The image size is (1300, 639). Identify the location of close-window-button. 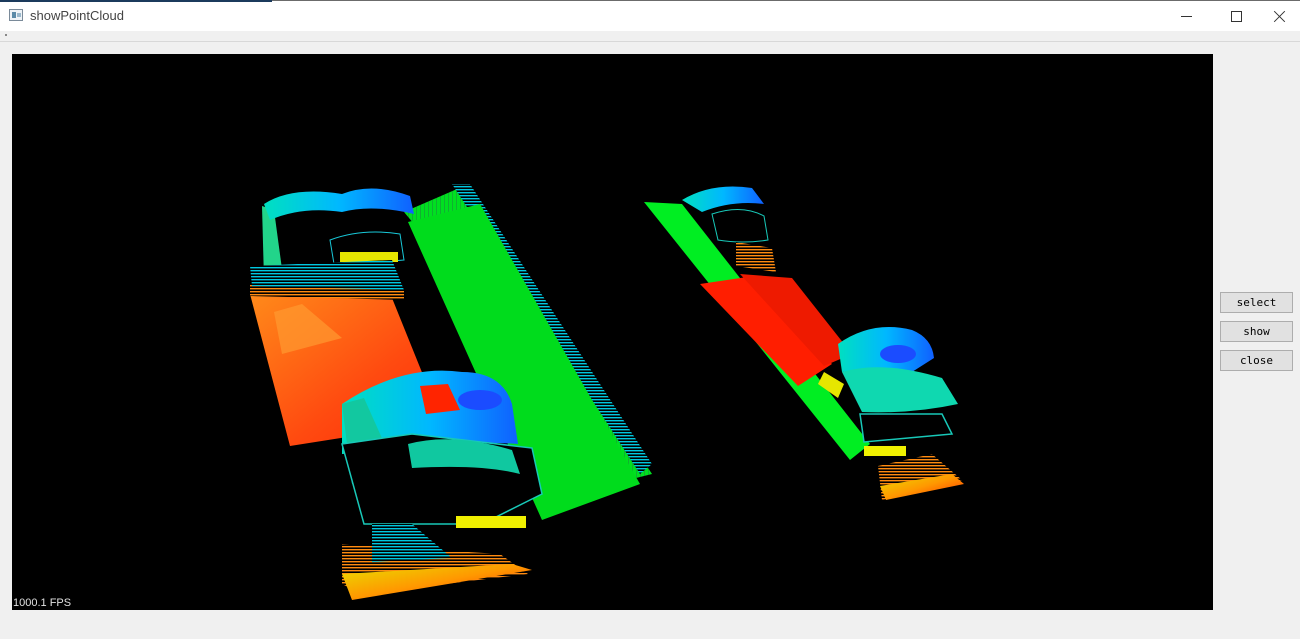
(1278, 16).